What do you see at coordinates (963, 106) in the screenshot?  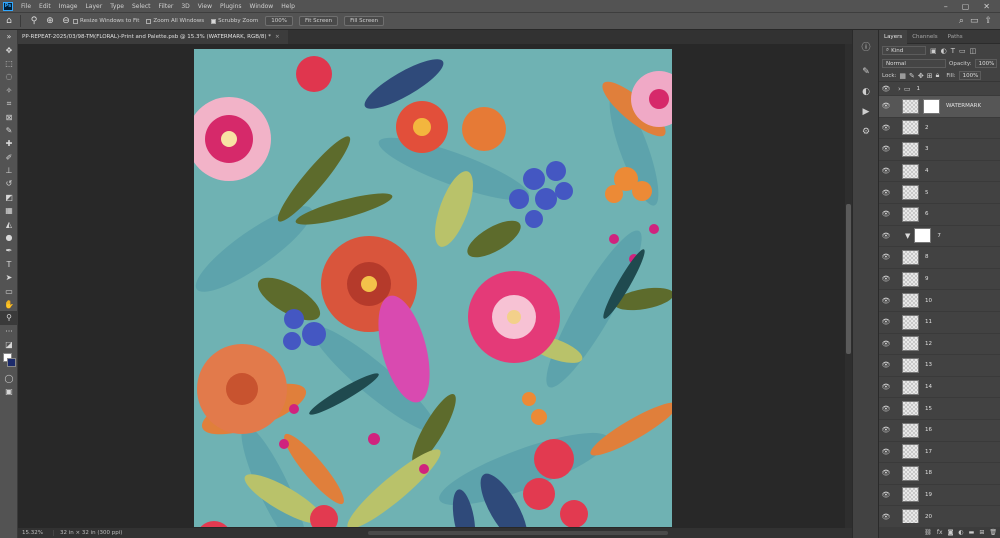 I see `layer-name: WATERMARK` at bounding box center [963, 106].